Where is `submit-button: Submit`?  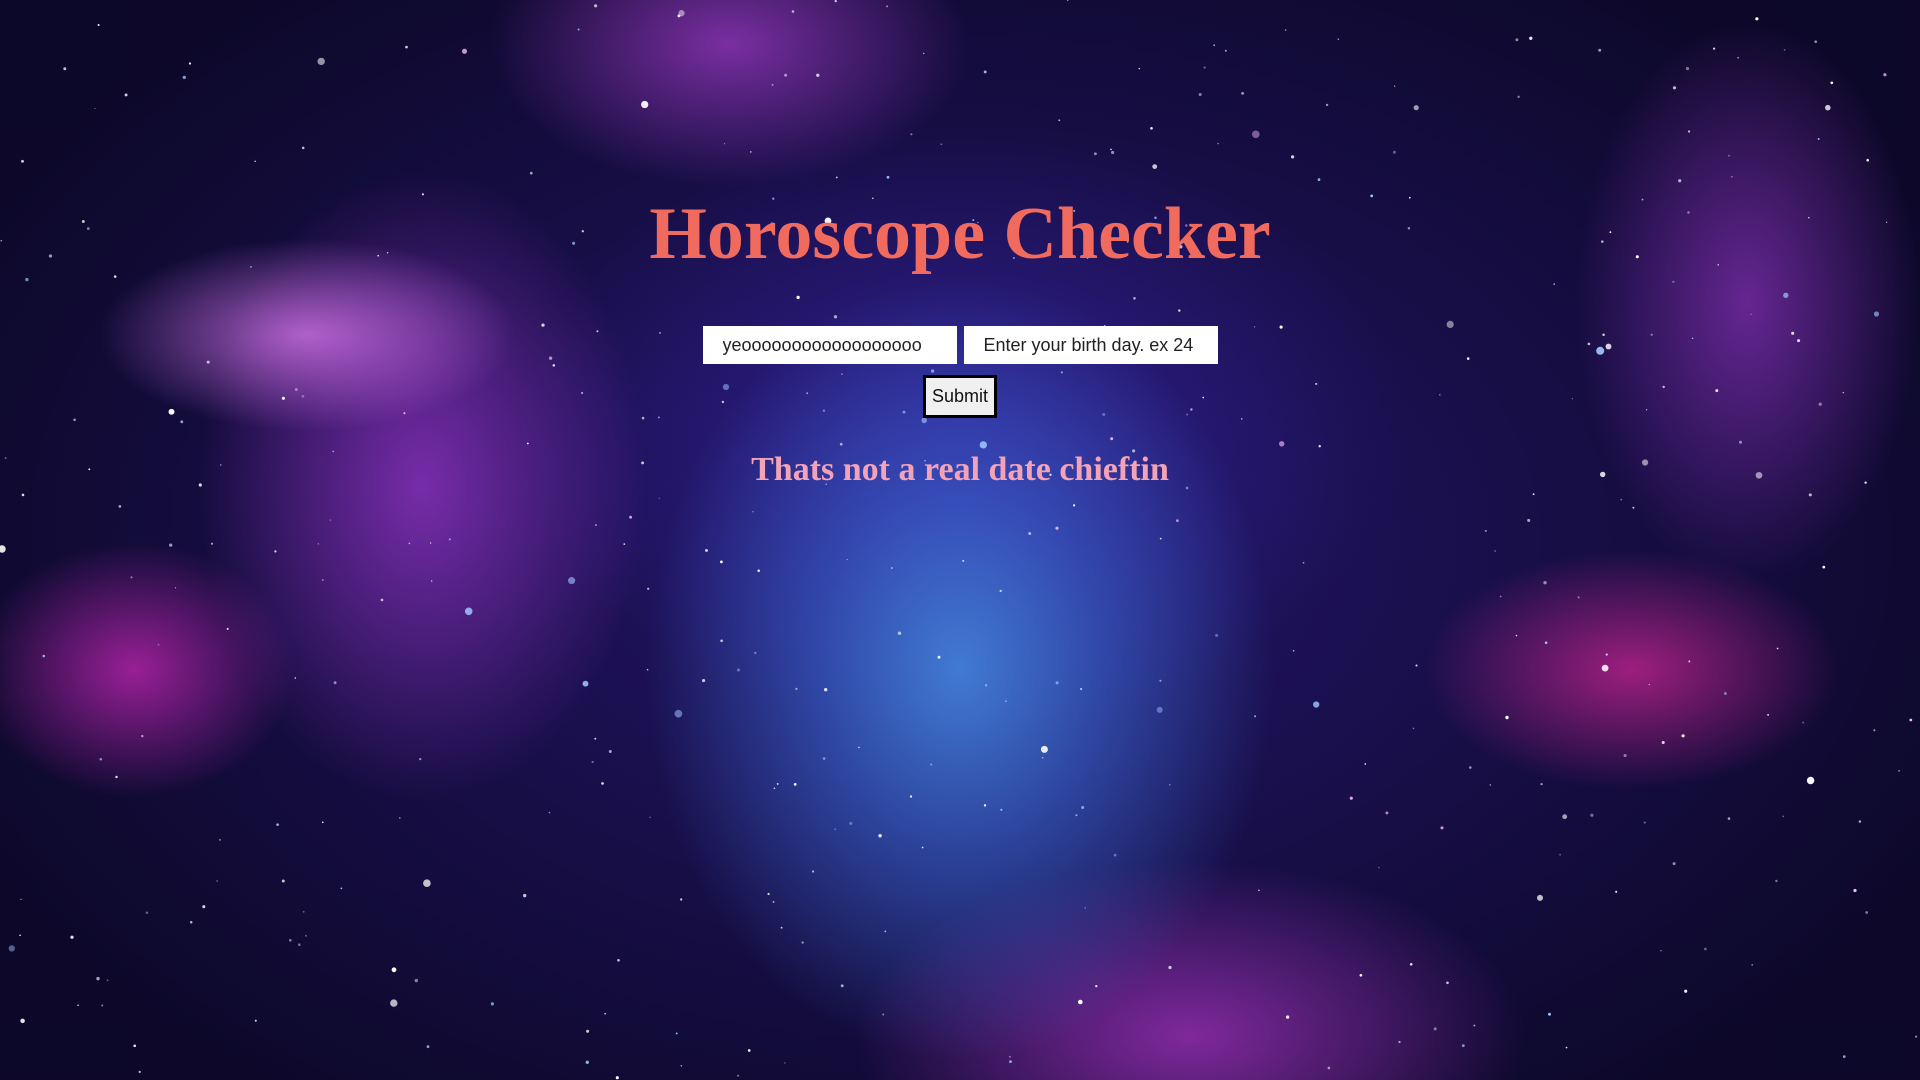
submit-button: Submit is located at coordinates (960, 396).